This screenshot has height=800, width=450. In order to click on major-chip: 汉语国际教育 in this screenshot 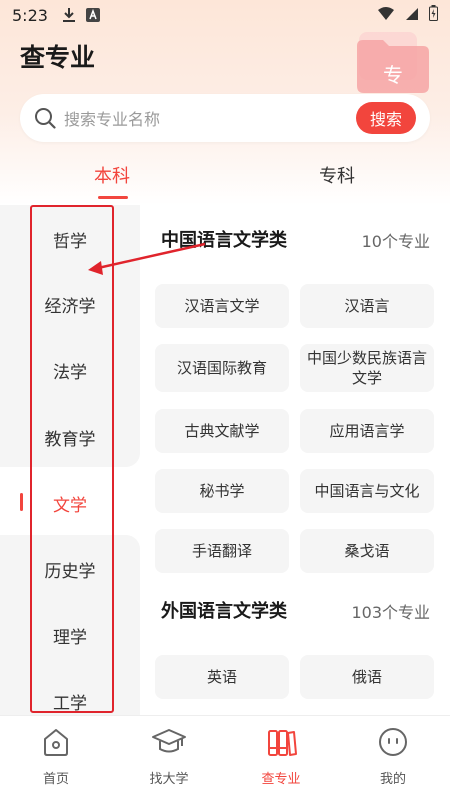, I will do `click(222, 368)`.